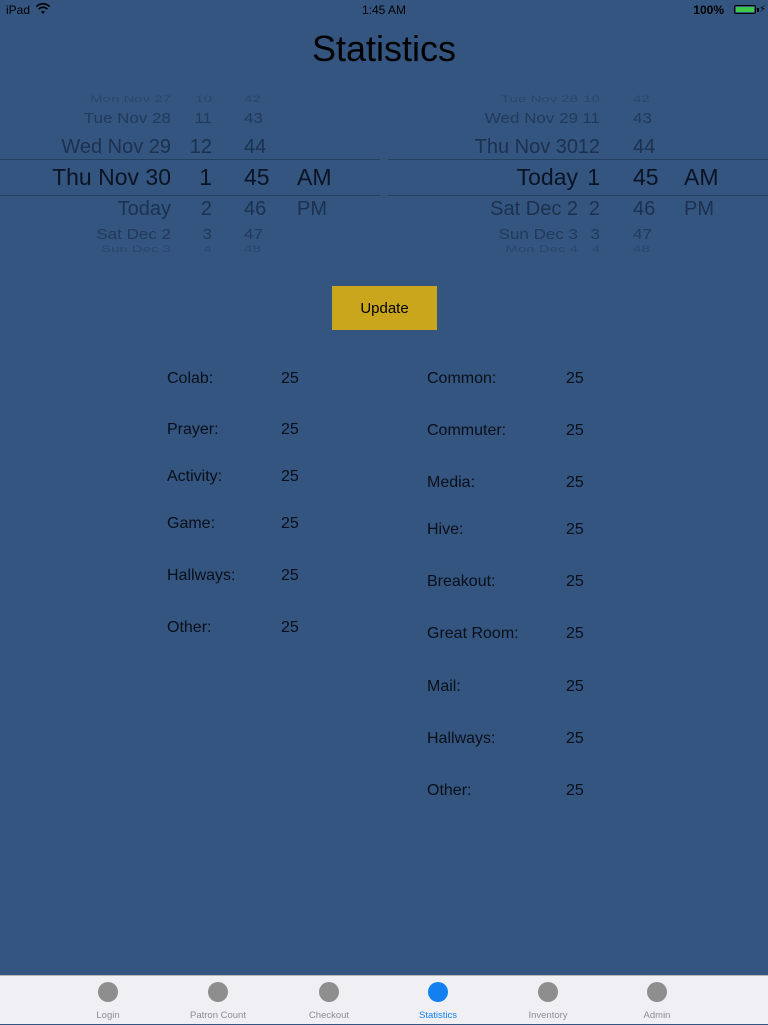 The width and height of the screenshot is (768, 1025). Describe the element at coordinates (130, 99) in the screenshot. I see `picker-date: Mon Nov 27` at that location.